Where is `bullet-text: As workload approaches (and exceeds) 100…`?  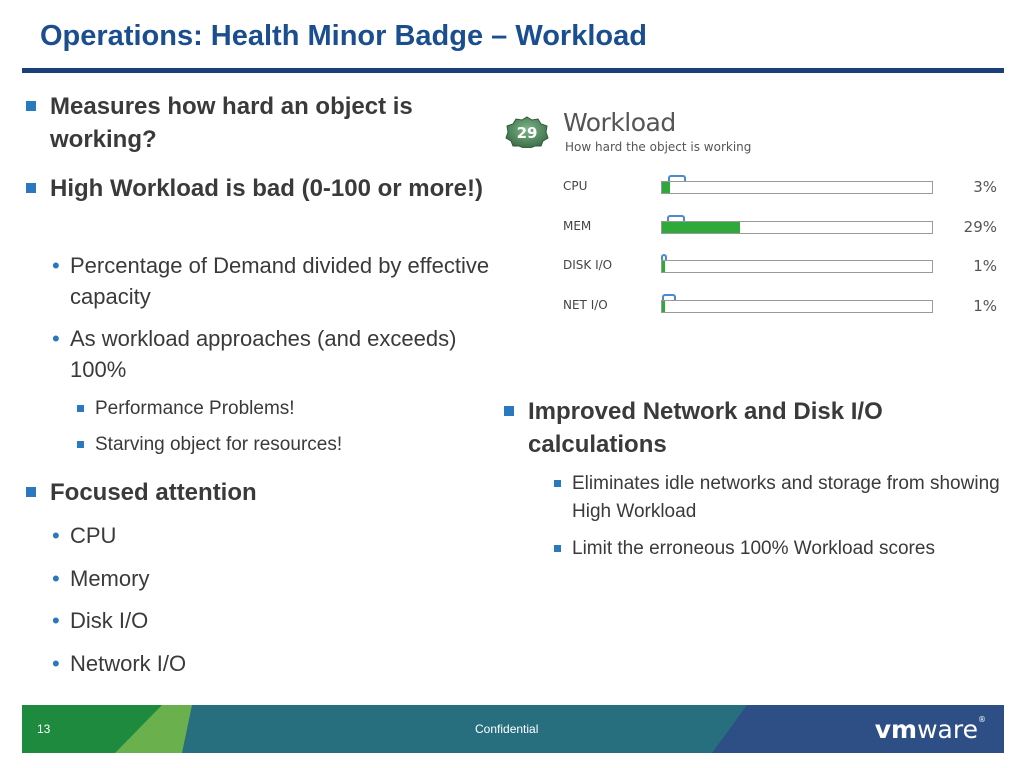
bullet-text: As workload approaches (and exceeds) 100… is located at coordinates (263, 354).